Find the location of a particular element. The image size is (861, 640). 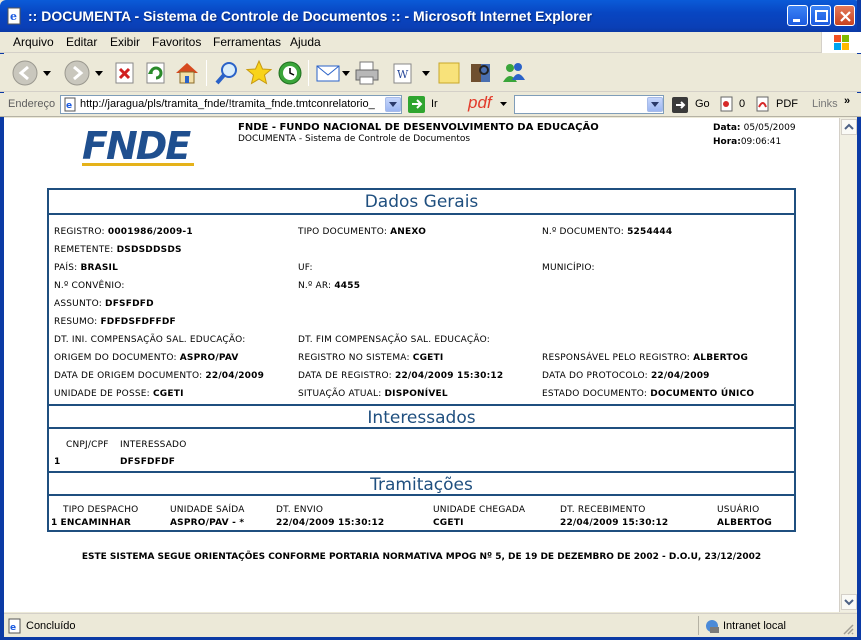

interessado-row-name: DFSFDFDF is located at coordinates (148, 462).